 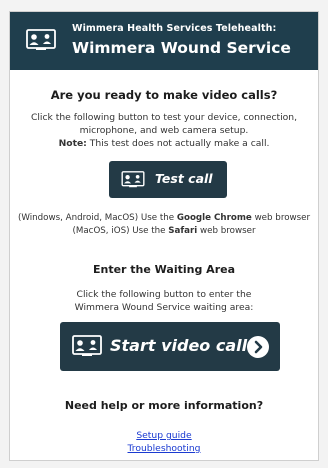 What do you see at coordinates (164, 294) in the screenshot?
I see `waiting-line-1: Click the following button to enter the` at bounding box center [164, 294].